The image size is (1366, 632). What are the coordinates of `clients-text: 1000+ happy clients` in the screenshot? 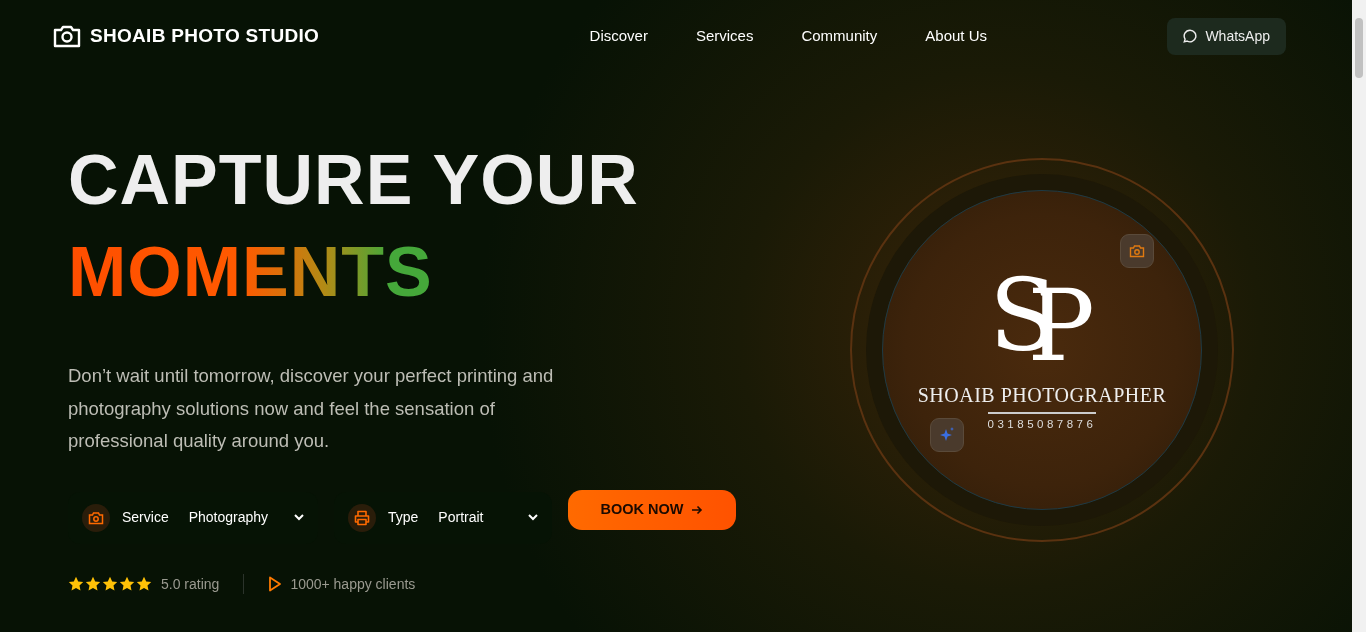 It's located at (353, 584).